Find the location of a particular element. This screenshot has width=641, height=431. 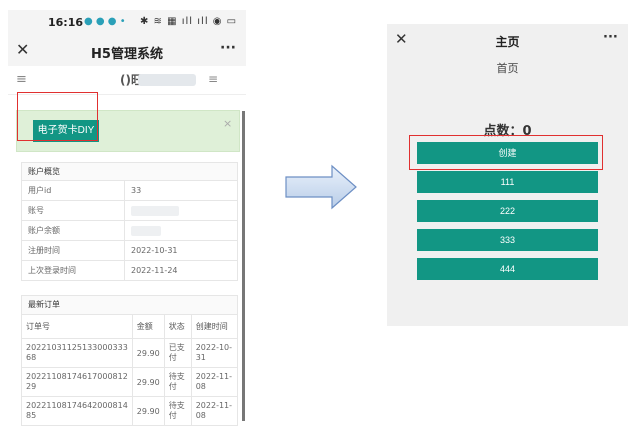

order-id: 20221031125133000333 68 is located at coordinates (77, 353).